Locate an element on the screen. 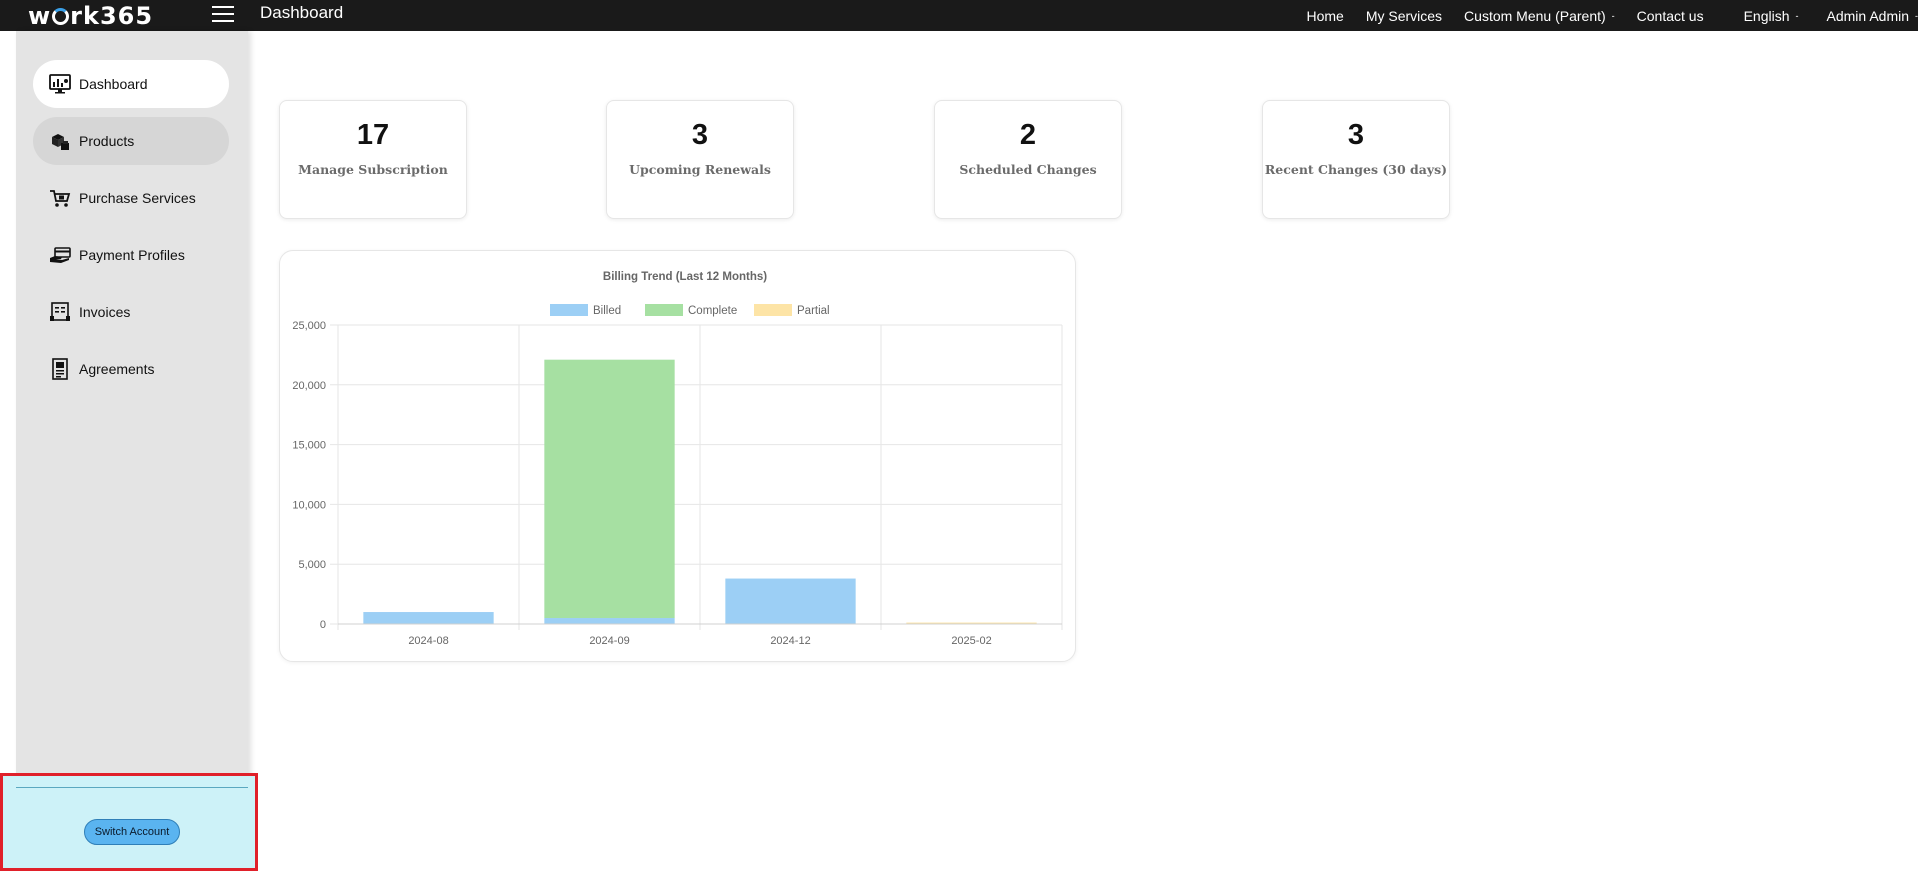 The height and width of the screenshot is (871, 1918). nav-contact-us: Contact us is located at coordinates (1670, 16).